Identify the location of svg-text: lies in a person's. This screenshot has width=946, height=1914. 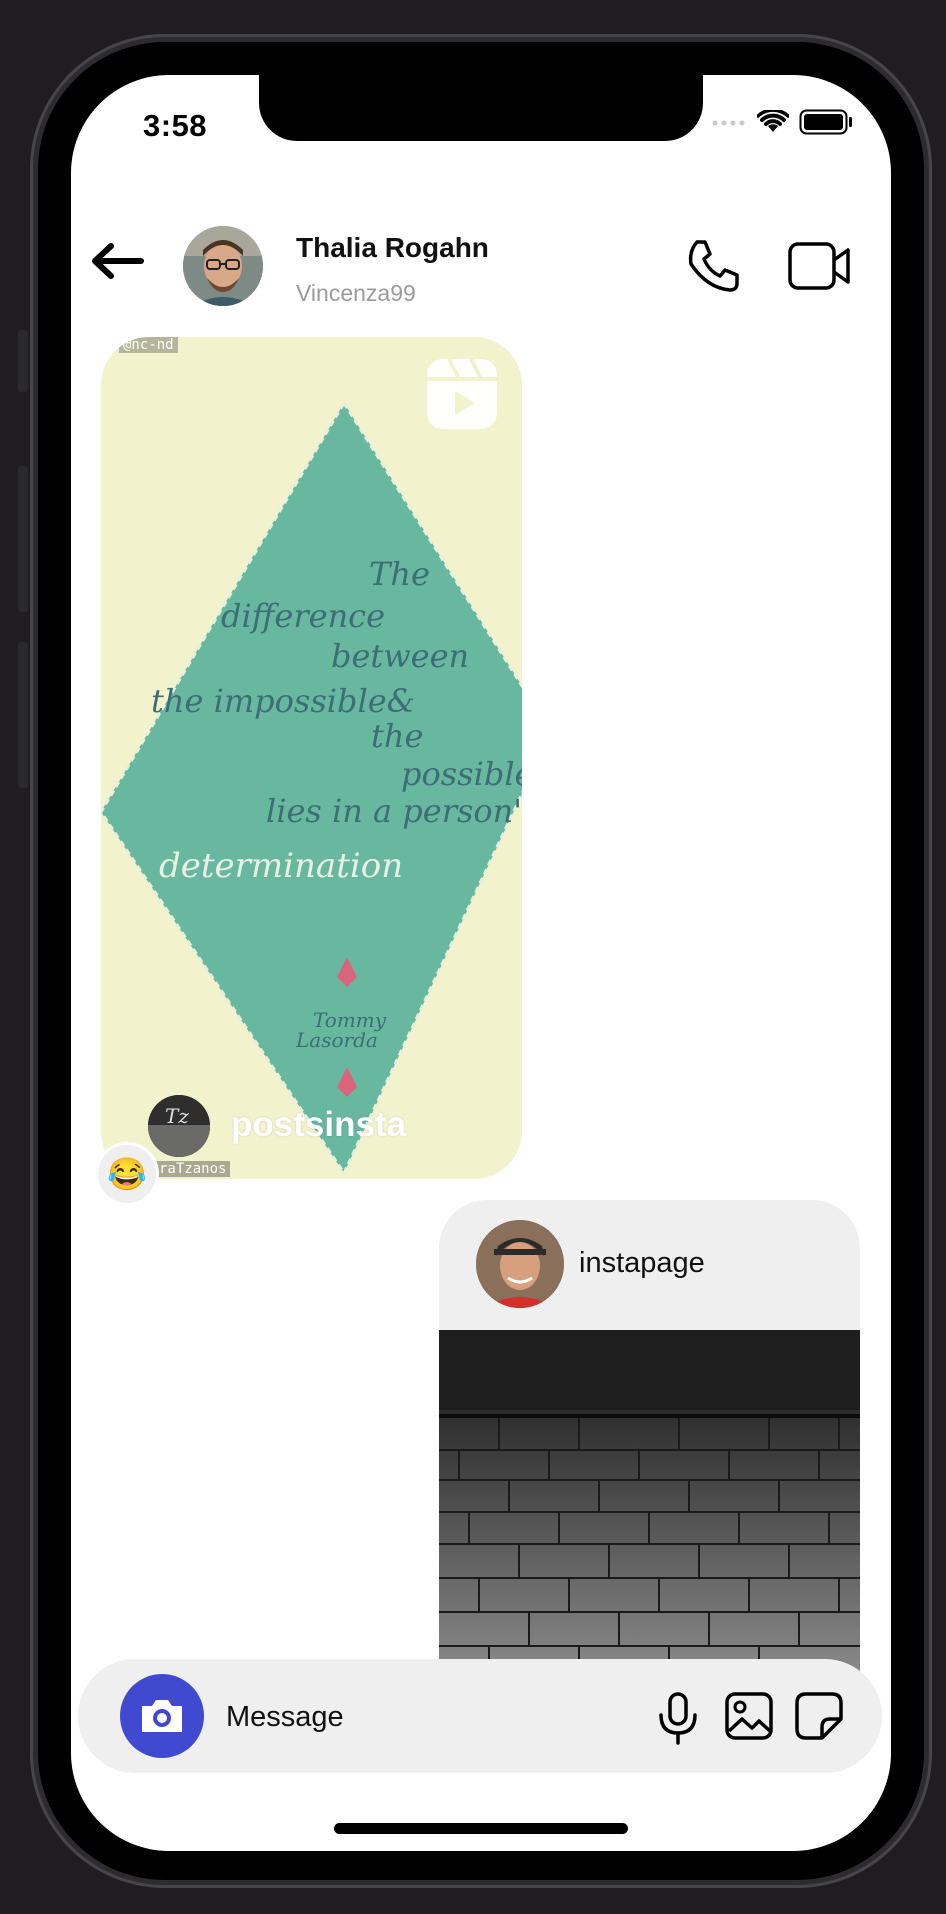
(394, 811).